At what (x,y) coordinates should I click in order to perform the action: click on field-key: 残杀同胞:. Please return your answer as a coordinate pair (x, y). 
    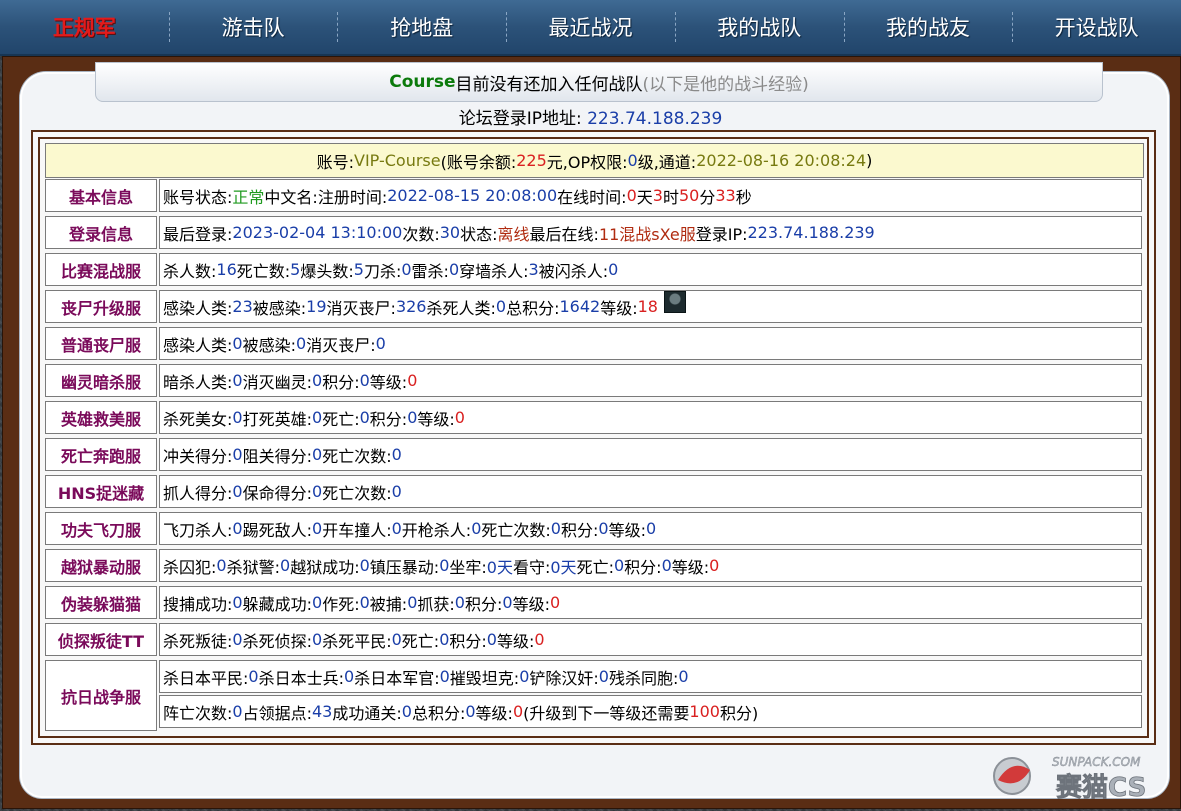
    Looking at the image, I should click on (643, 678).